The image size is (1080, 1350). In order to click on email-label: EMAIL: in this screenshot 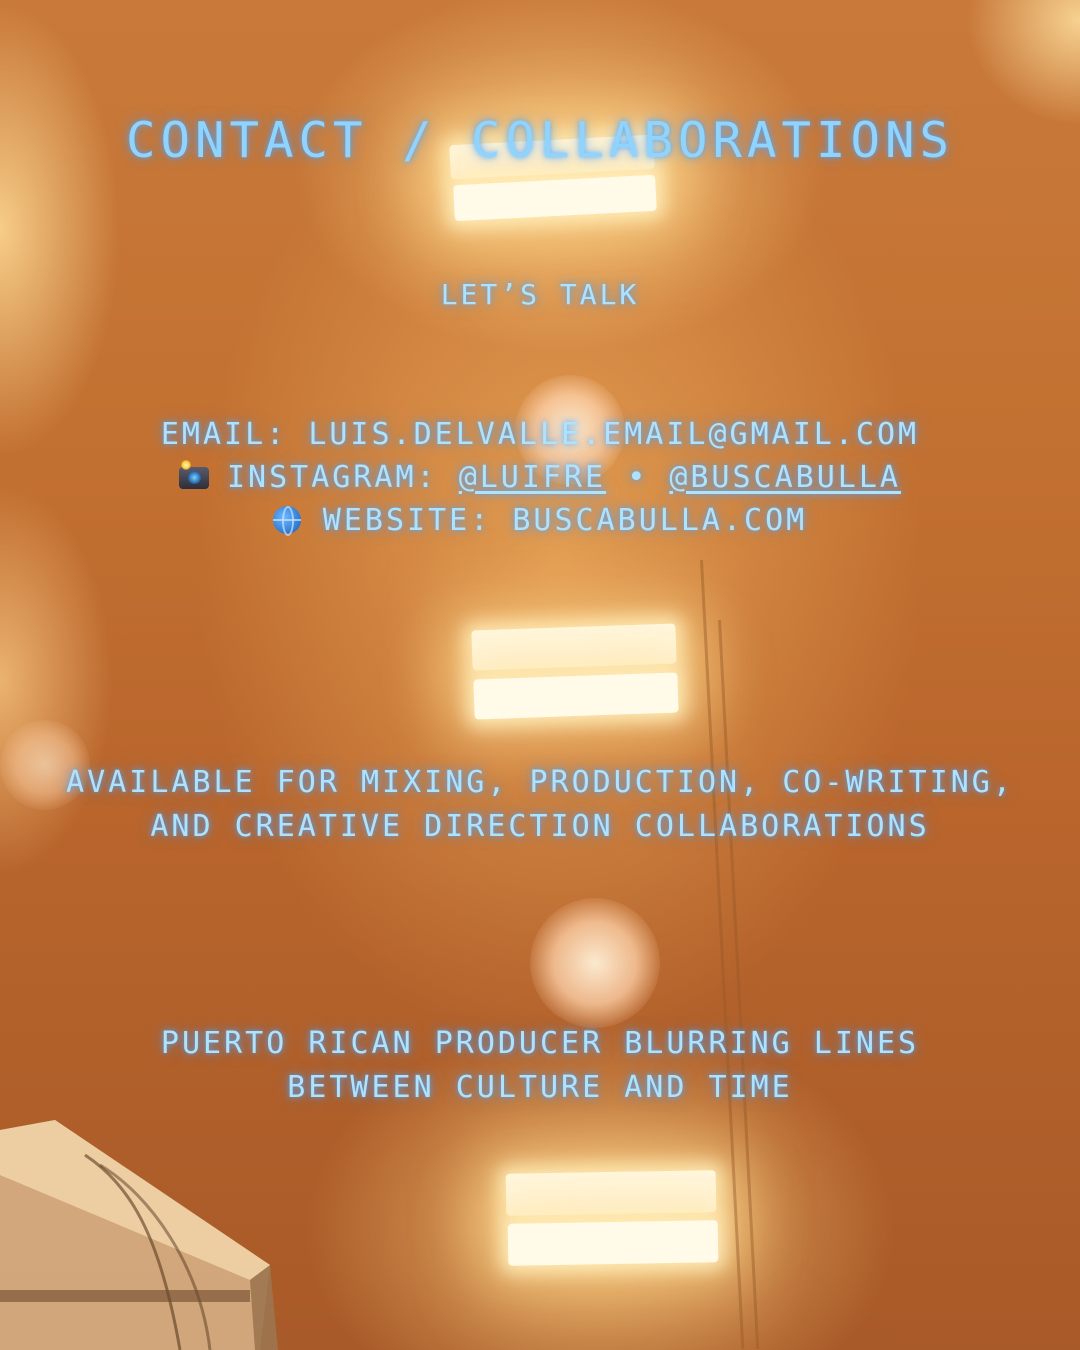, I will do `click(224, 434)`.